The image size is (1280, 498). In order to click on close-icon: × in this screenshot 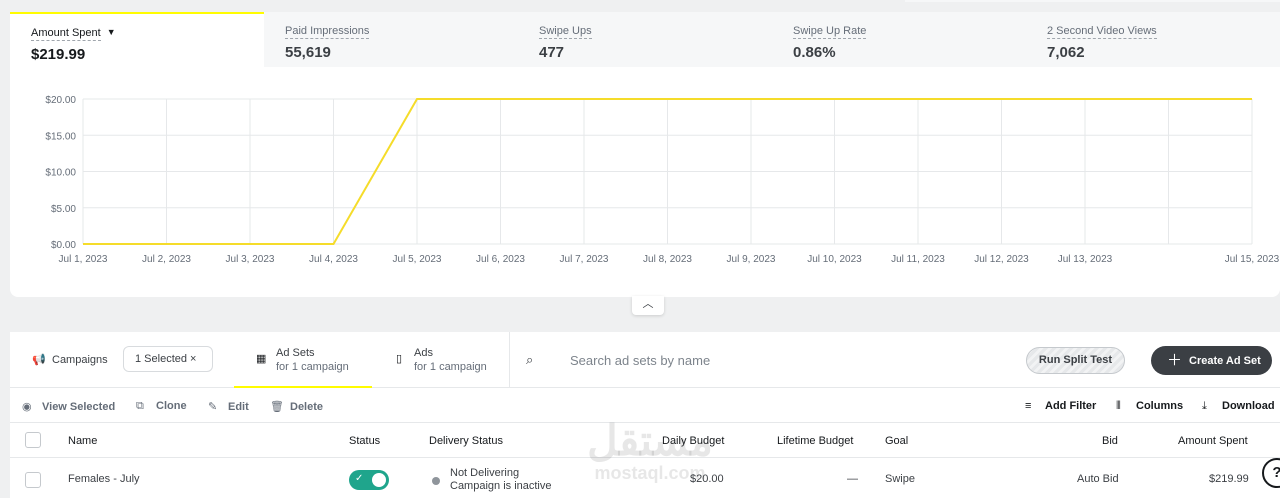, I will do `click(193, 359)`.